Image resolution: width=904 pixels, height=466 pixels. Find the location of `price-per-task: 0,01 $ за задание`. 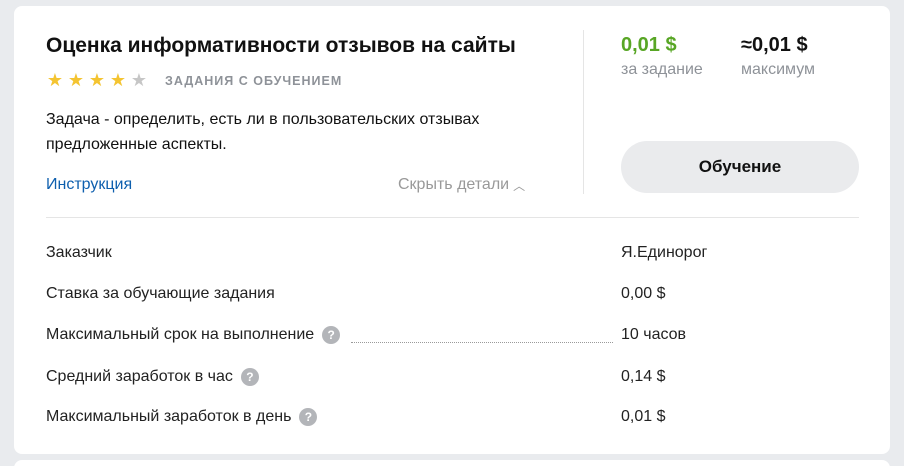

price-per-task: 0,01 $ за задание is located at coordinates (662, 56).